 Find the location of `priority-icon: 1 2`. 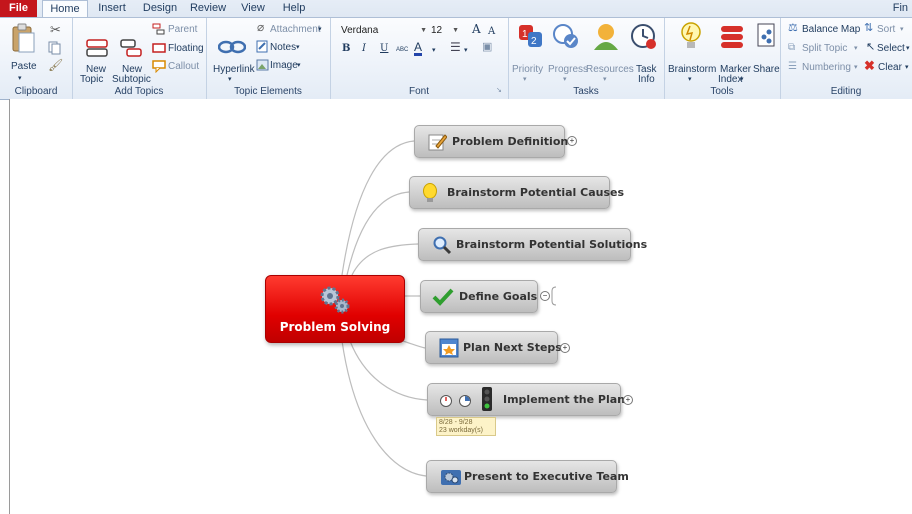

priority-icon: 1 2 is located at coordinates (531, 36).